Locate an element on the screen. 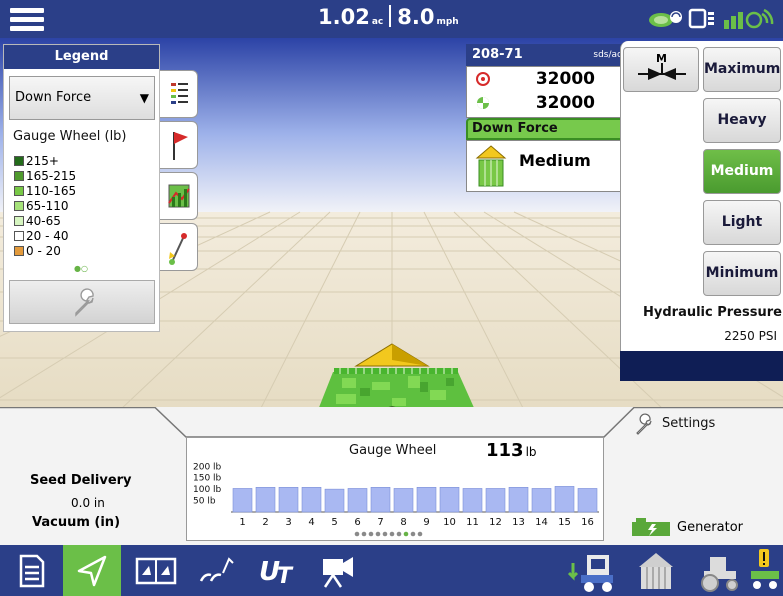  camera-button is located at coordinates (338, 570).